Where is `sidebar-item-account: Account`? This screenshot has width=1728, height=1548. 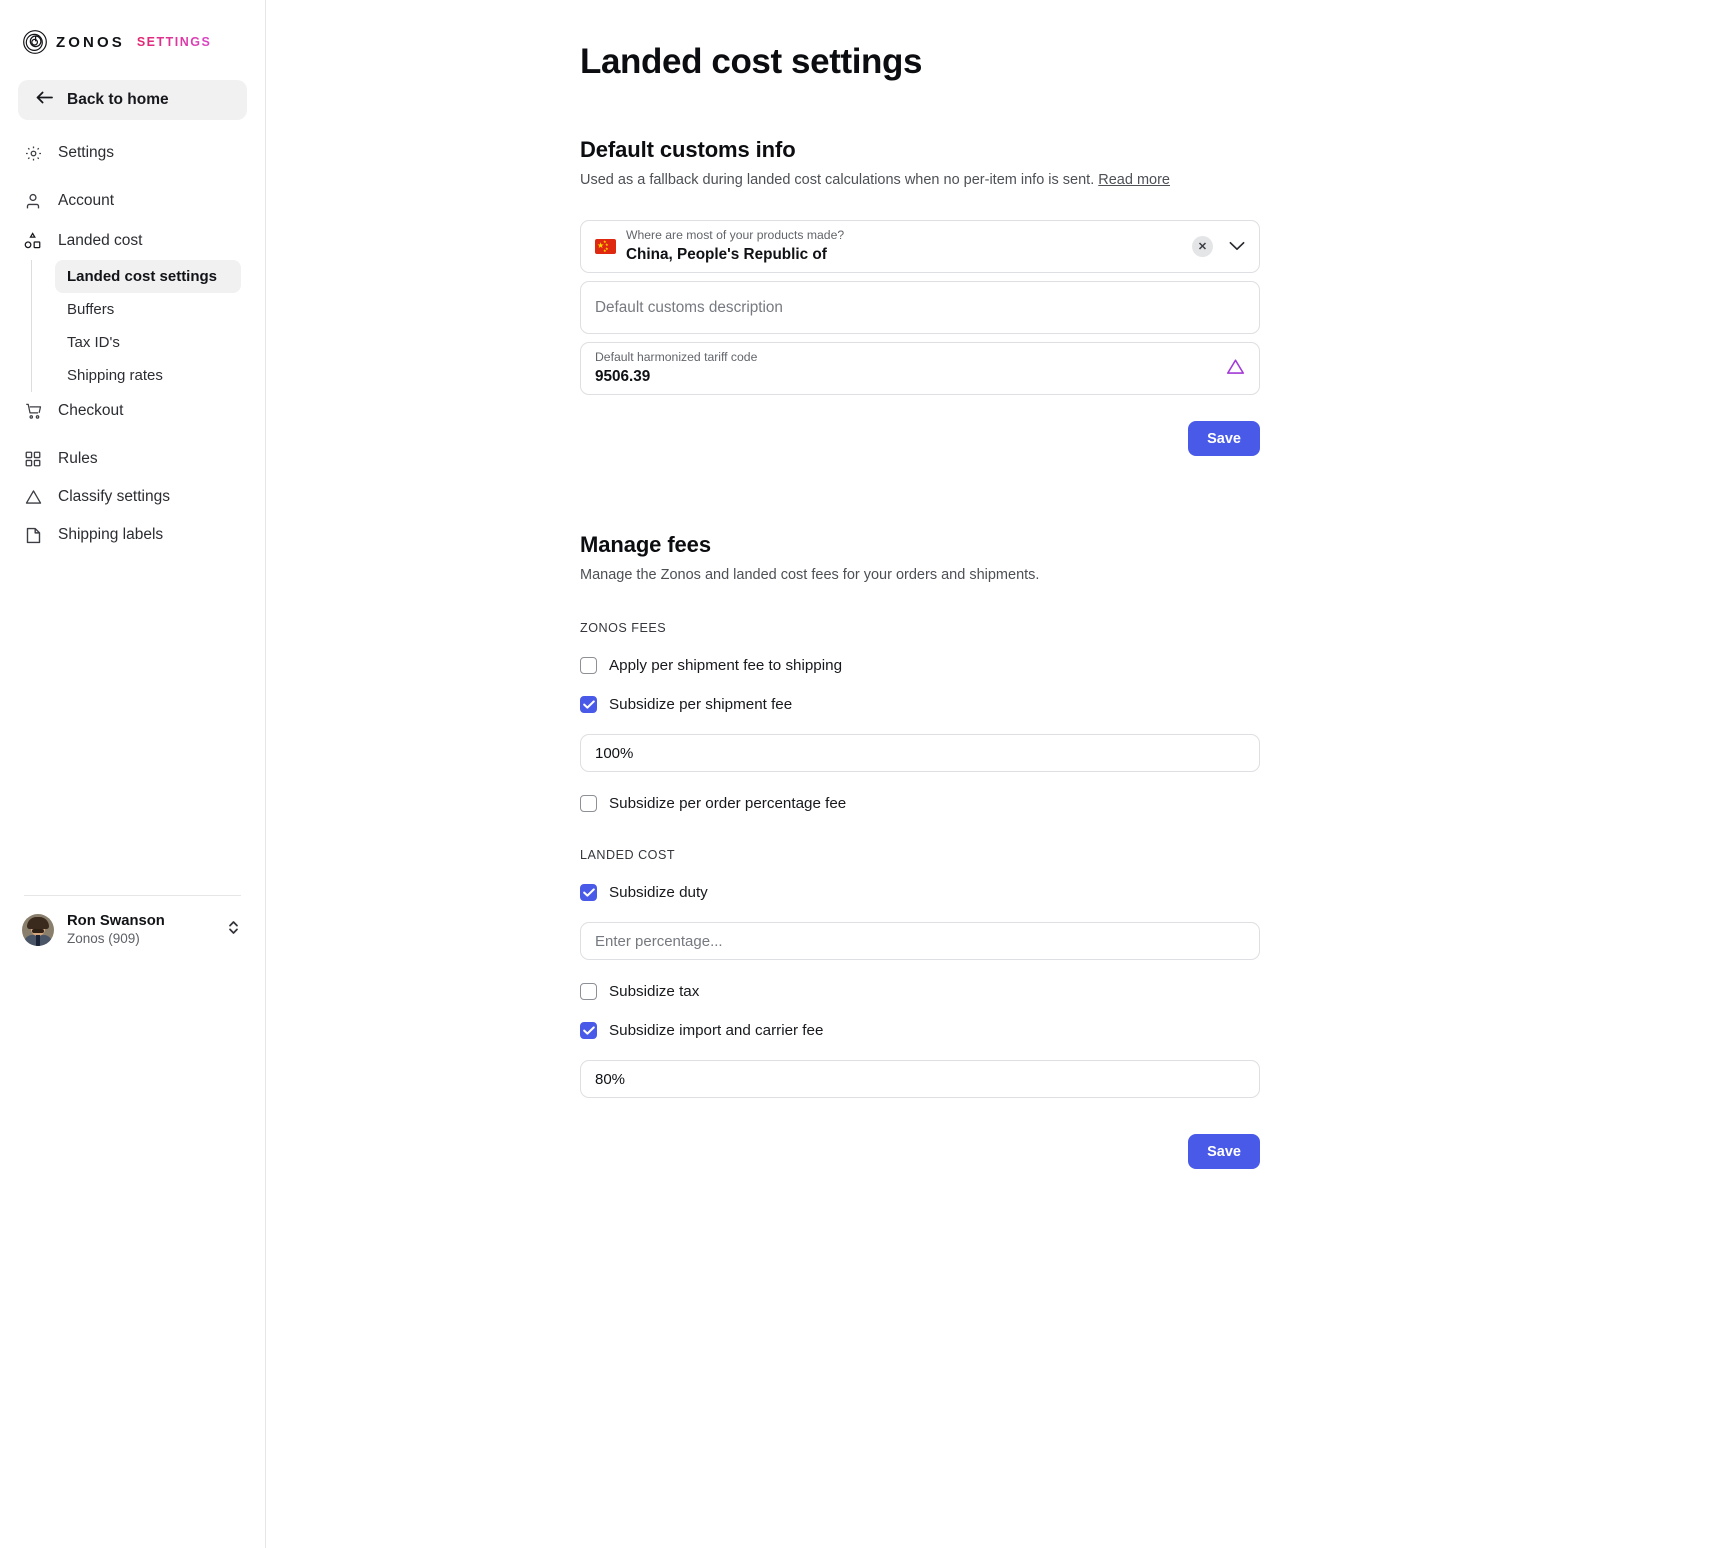
sidebar-item-account: Account is located at coordinates (132, 201).